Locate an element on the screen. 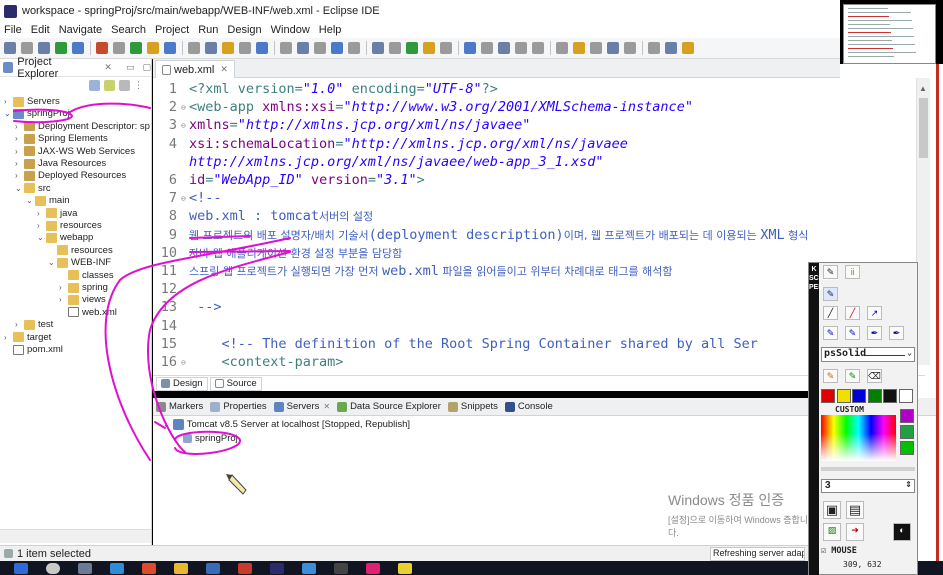 This screenshot has height=575, width=943. menu-edit: Edit is located at coordinates (40, 30).